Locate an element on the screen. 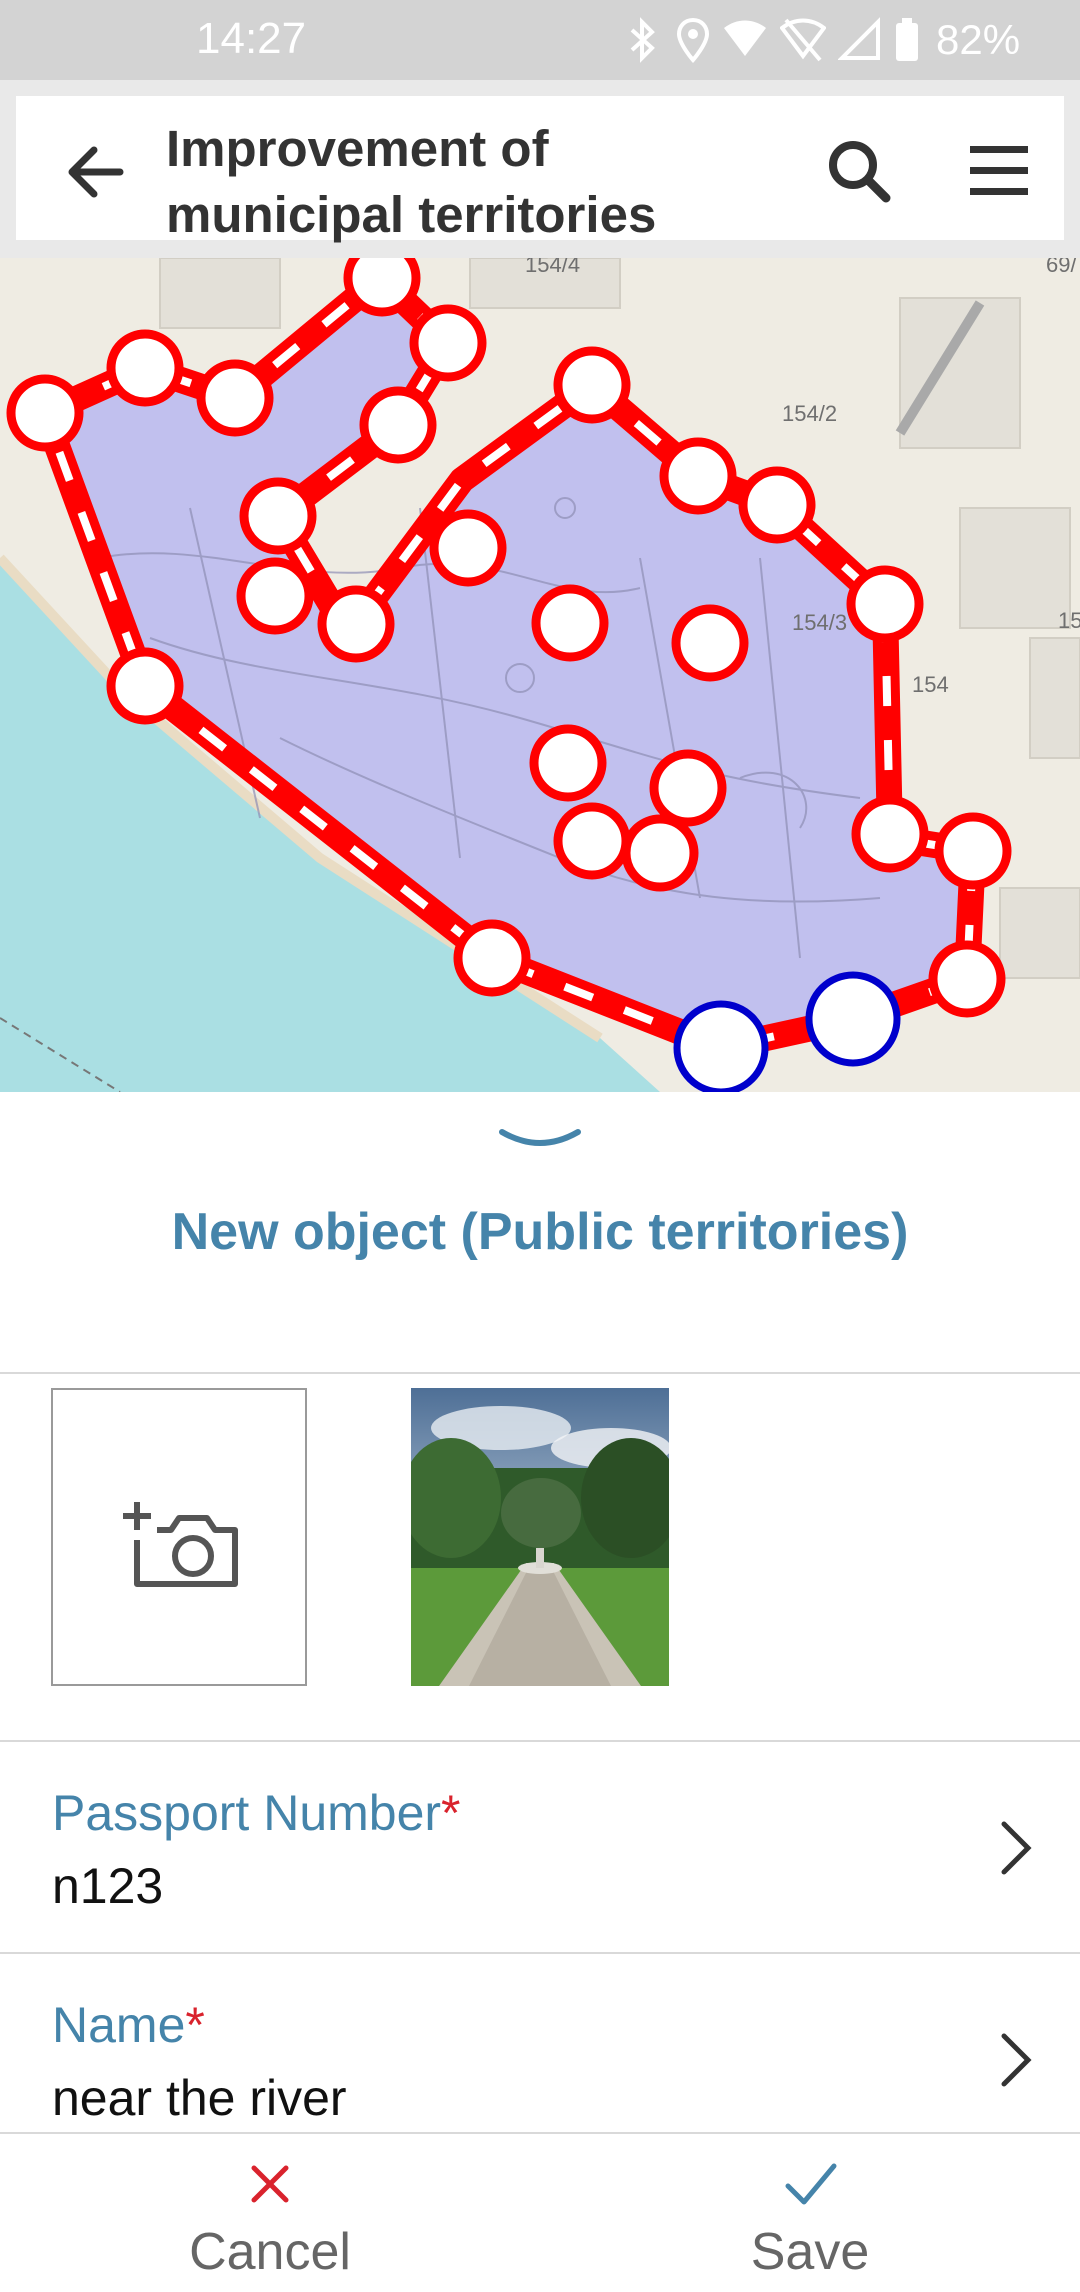 This screenshot has height=2292, width=1080. wifi-off-icon is located at coordinates (803, 40).